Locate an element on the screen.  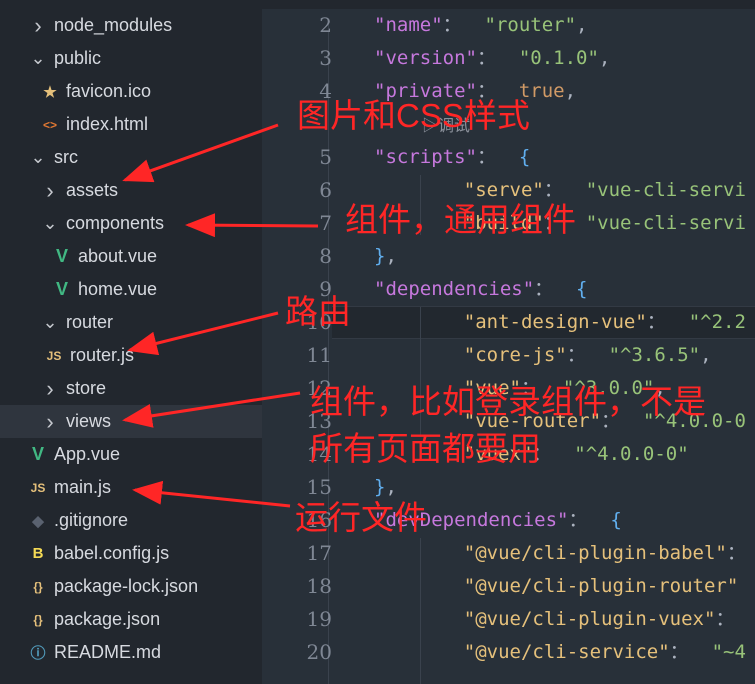
arrow-router is located at coordinates (203, 333).